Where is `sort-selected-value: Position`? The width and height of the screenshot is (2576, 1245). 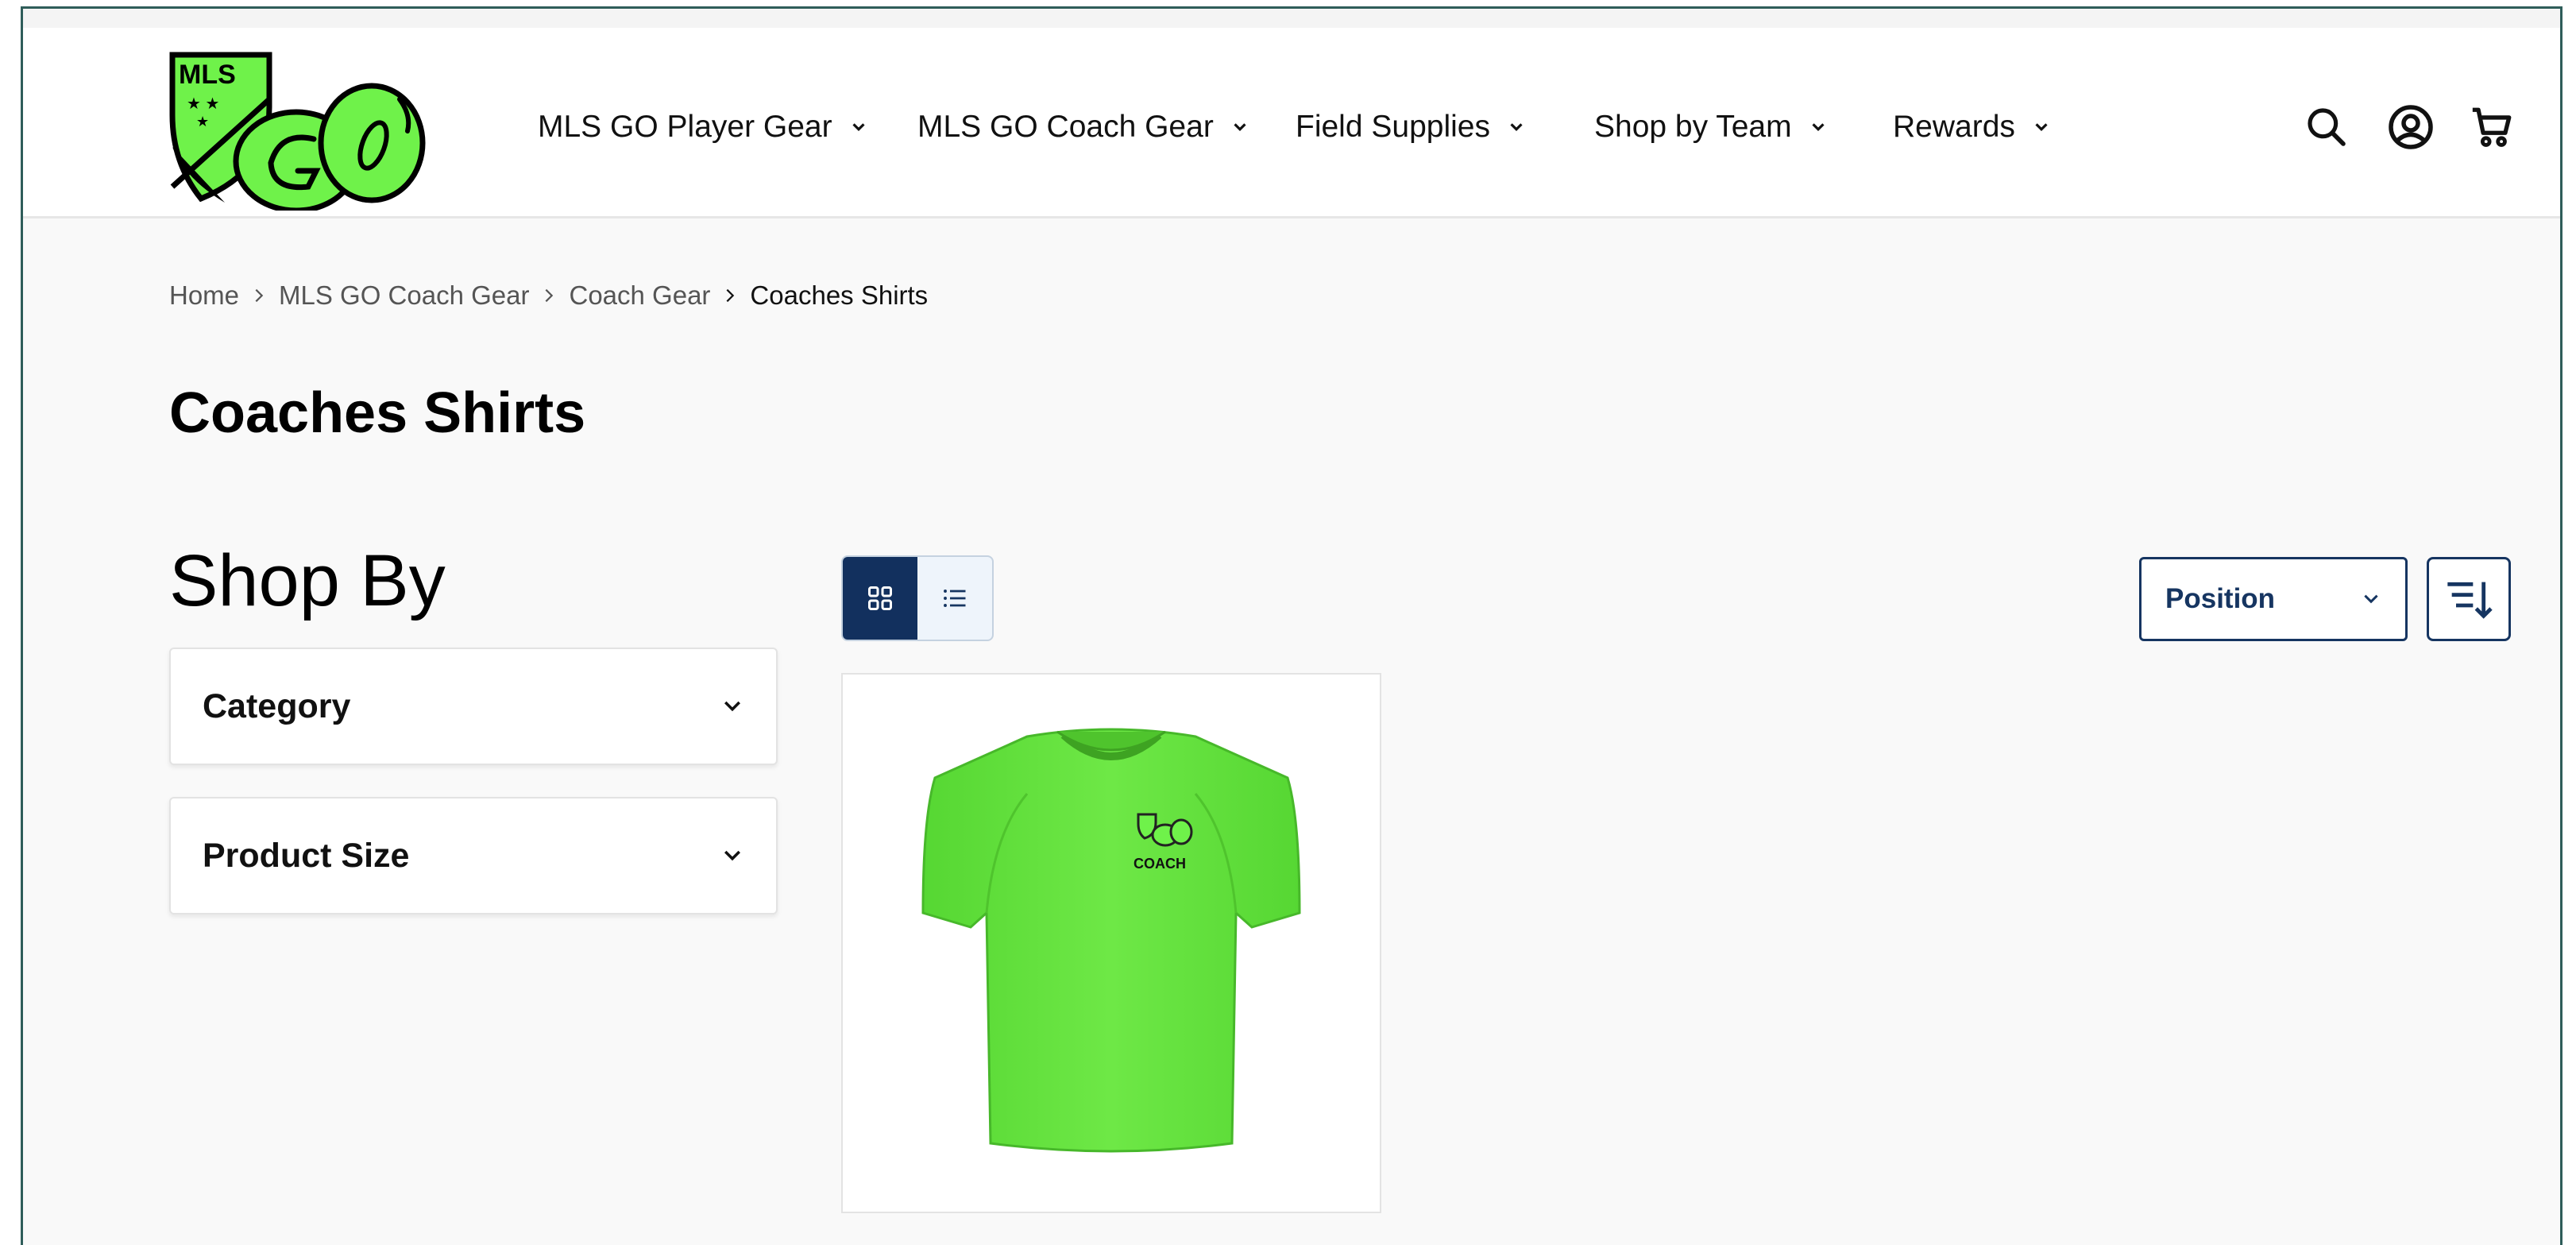 sort-selected-value: Position is located at coordinates (2220, 598).